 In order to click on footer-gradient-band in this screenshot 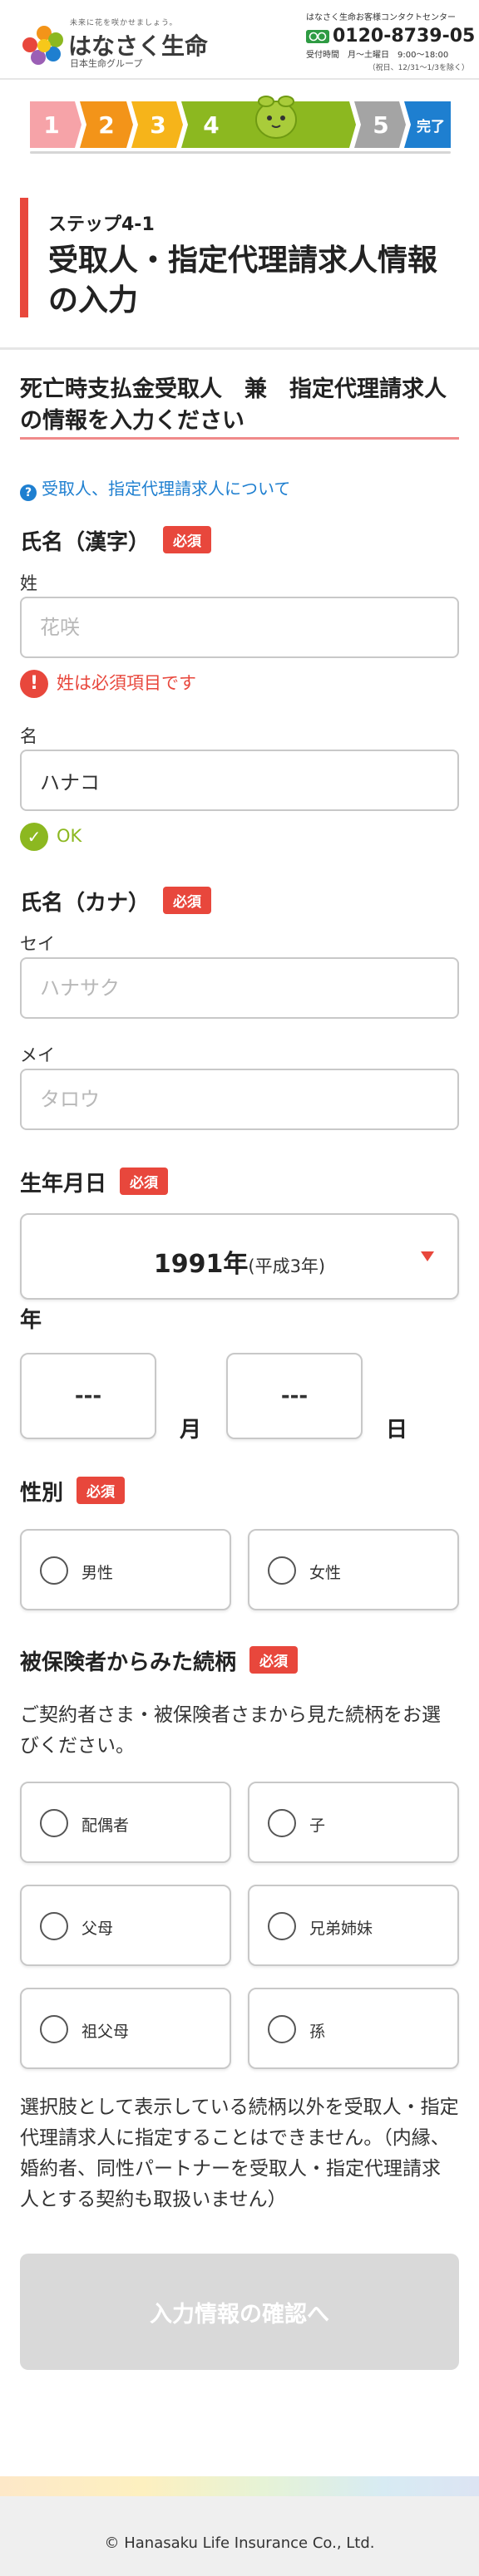, I will do `click(239, 2486)`.